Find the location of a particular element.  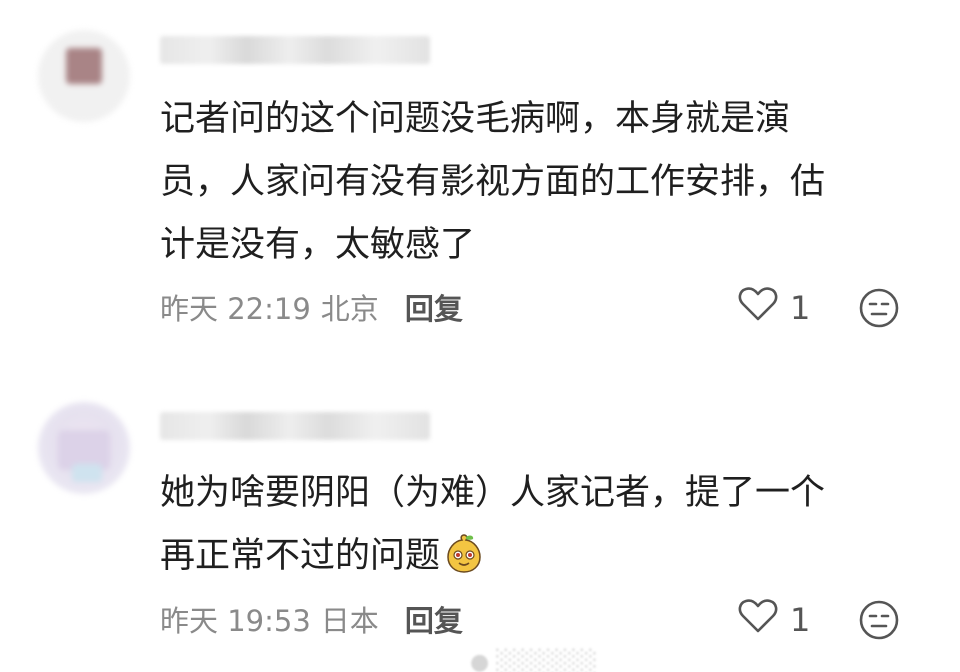

comment-time: 昨天 22:19 is located at coordinates (235, 309).